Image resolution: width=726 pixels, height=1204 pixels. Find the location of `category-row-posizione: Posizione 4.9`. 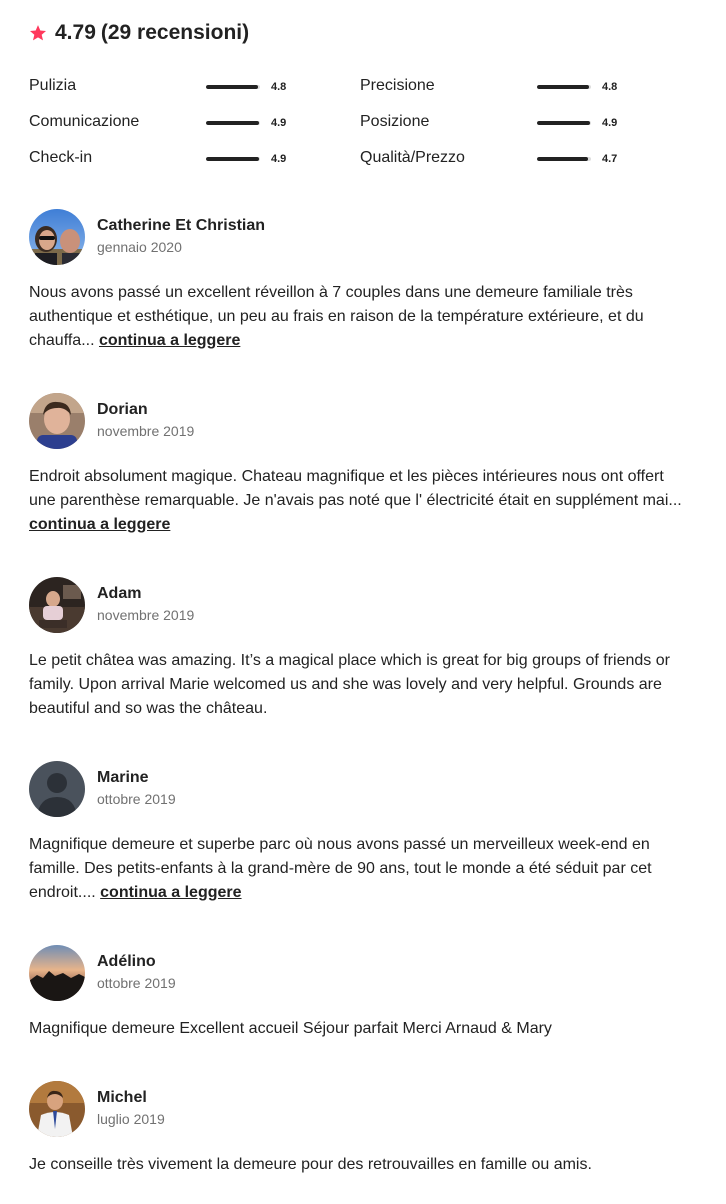

category-row-posizione: Posizione 4.9 is located at coordinates (510, 122).